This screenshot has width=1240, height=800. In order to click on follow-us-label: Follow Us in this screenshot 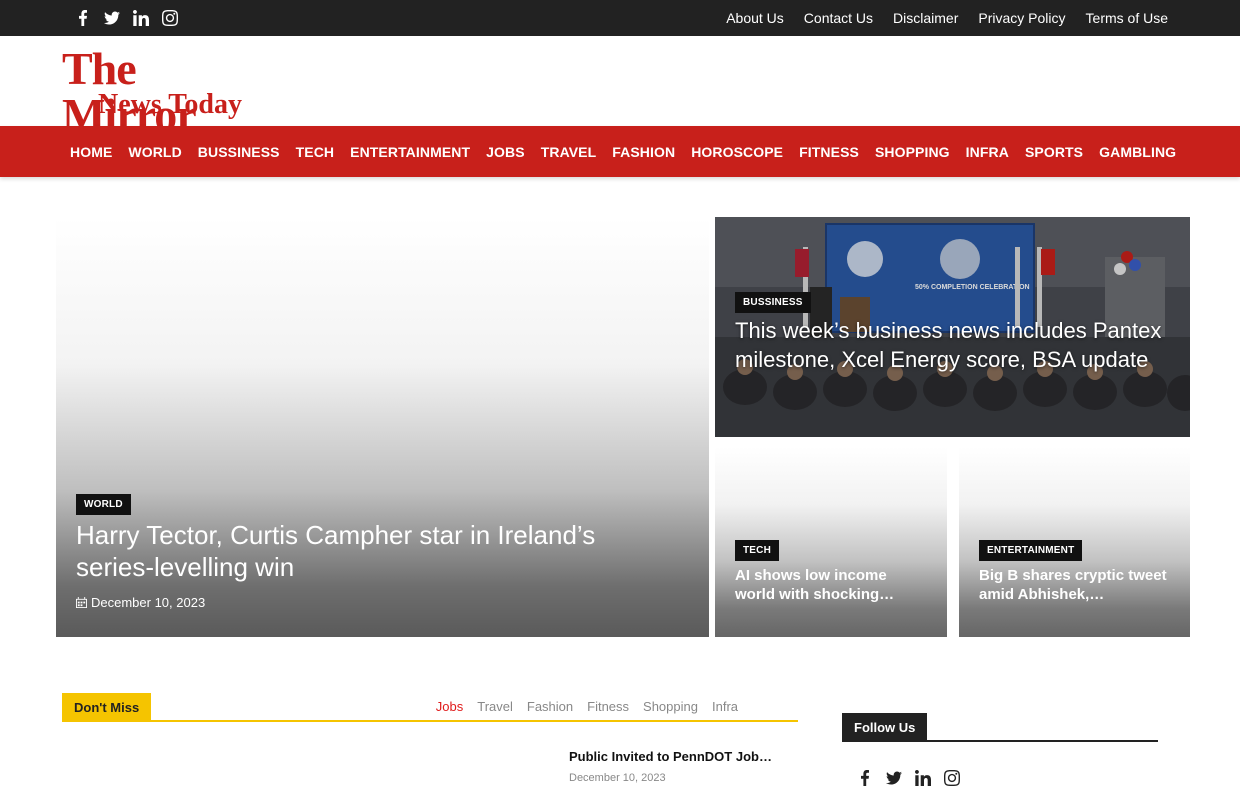, I will do `click(885, 727)`.